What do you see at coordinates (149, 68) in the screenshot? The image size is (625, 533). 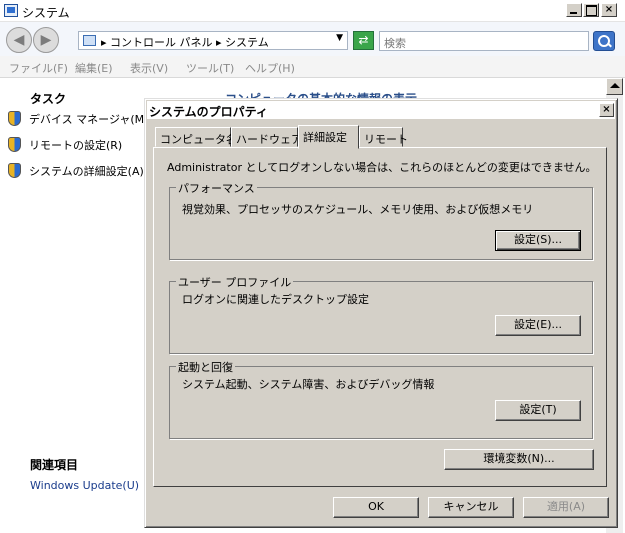 I see `menu-view: 表示(V)` at bounding box center [149, 68].